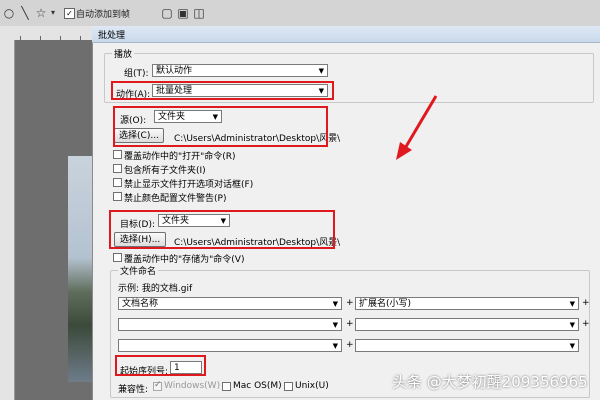 The image size is (600, 400). Describe the element at coordinates (112, 36) in the screenshot. I see `dialog-title: 批处理` at that location.